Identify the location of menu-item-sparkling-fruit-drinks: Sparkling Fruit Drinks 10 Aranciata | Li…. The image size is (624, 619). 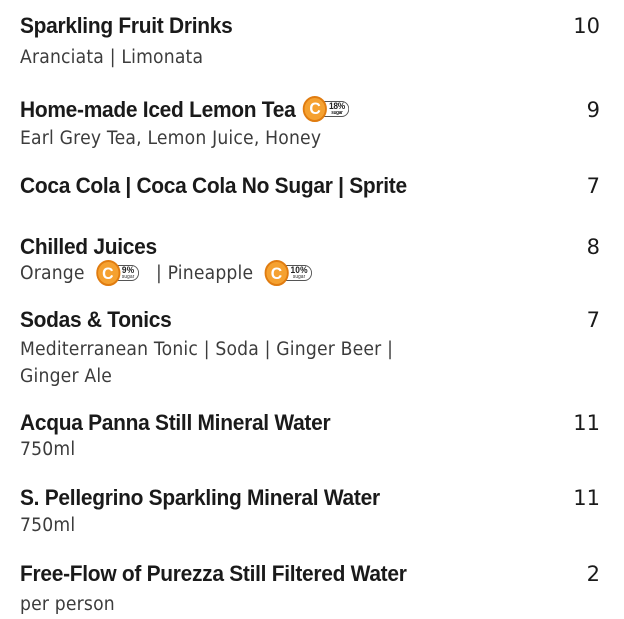
(310, 42).